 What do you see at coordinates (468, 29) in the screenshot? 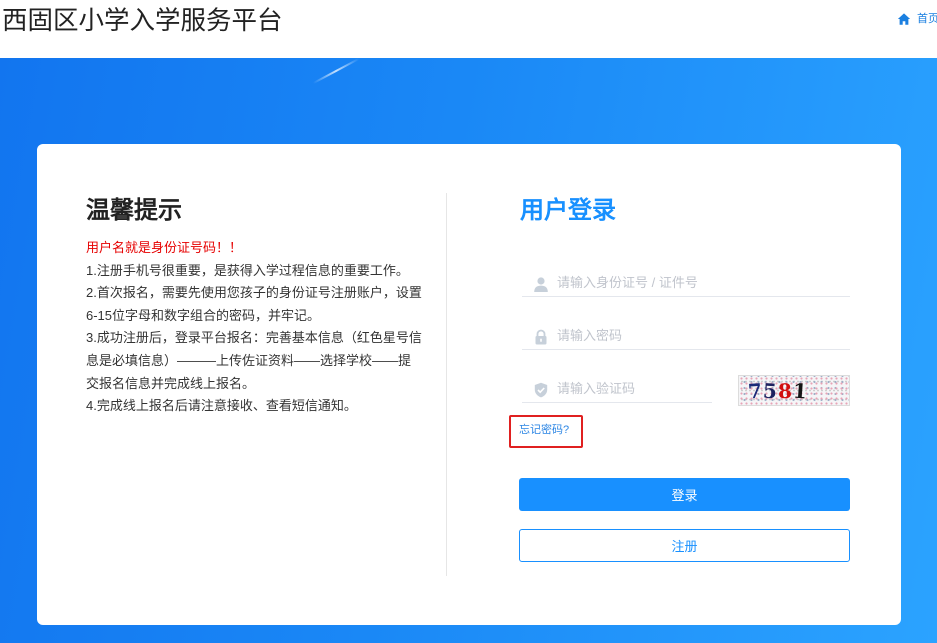
I see `top-header: 西固区小学入学服务平台 首页` at bounding box center [468, 29].